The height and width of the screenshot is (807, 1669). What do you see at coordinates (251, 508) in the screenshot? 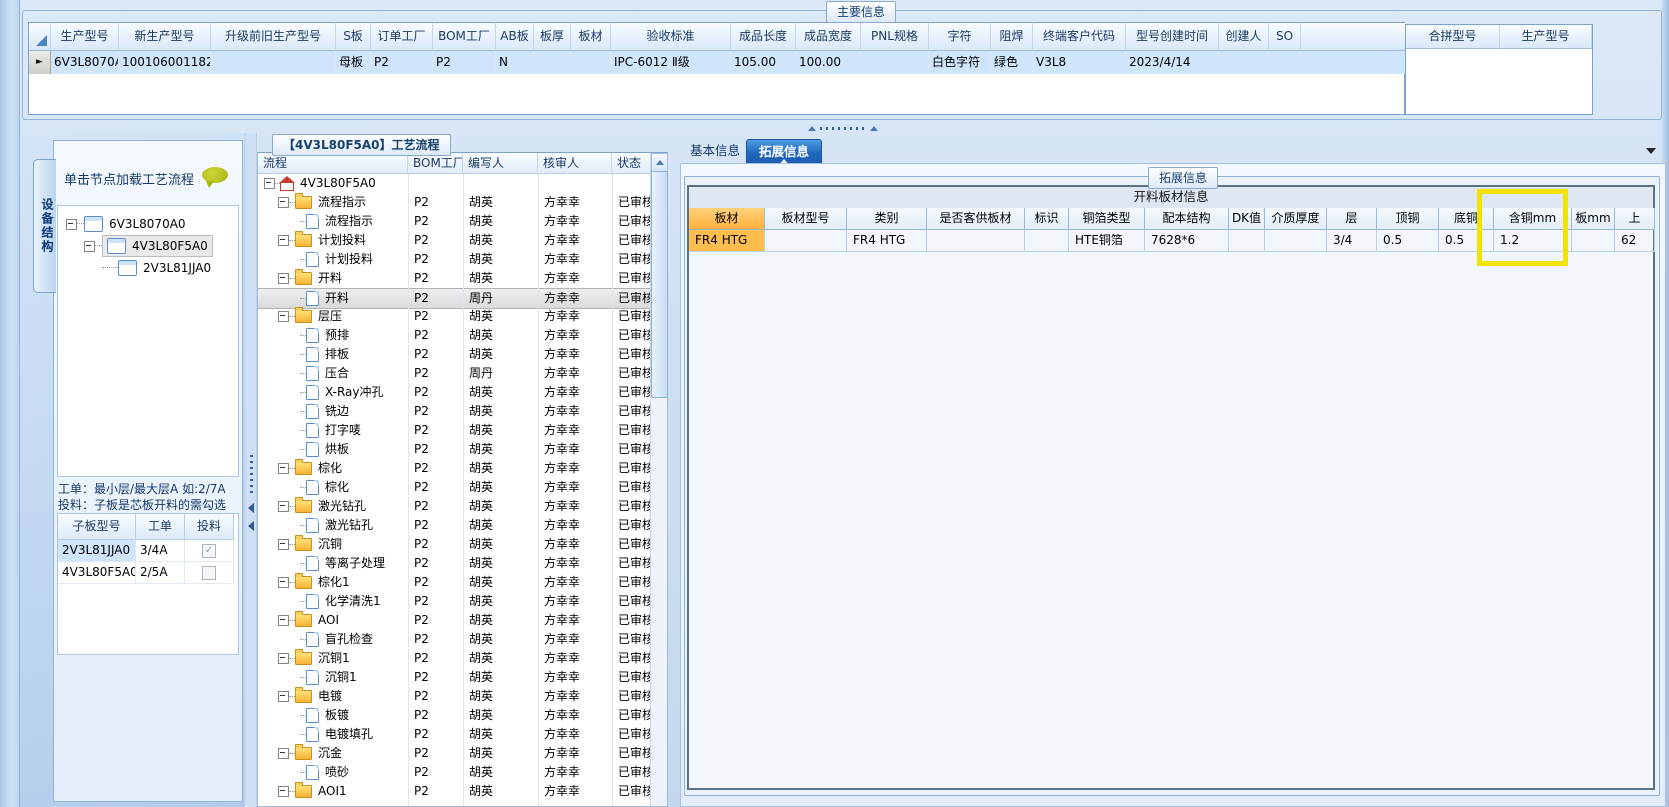
I see `collapse-left-icon` at bounding box center [251, 508].